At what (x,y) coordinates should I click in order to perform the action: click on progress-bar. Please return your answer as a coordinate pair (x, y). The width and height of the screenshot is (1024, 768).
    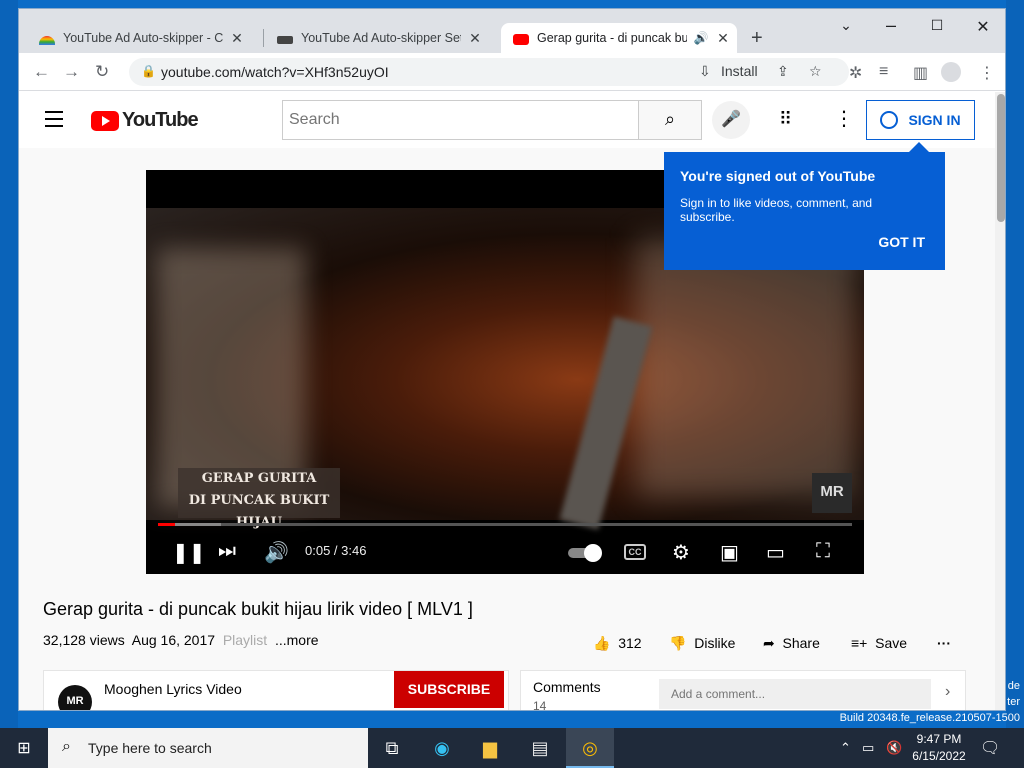
    Looking at the image, I should click on (505, 524).